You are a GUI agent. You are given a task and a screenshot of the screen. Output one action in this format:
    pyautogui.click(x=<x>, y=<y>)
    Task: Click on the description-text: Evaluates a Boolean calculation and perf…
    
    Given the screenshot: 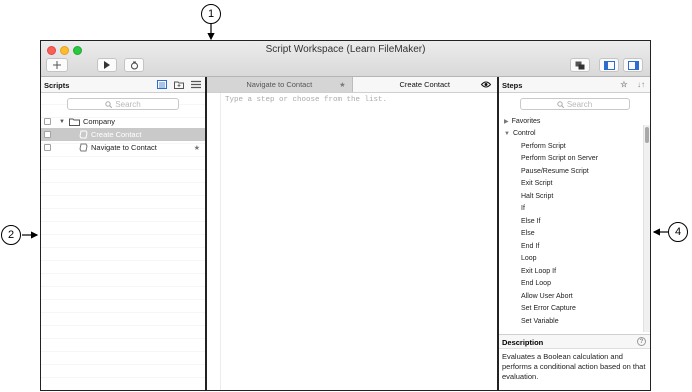 What is the action you would take?
    pyautogui.click(x=574, y=366)
    